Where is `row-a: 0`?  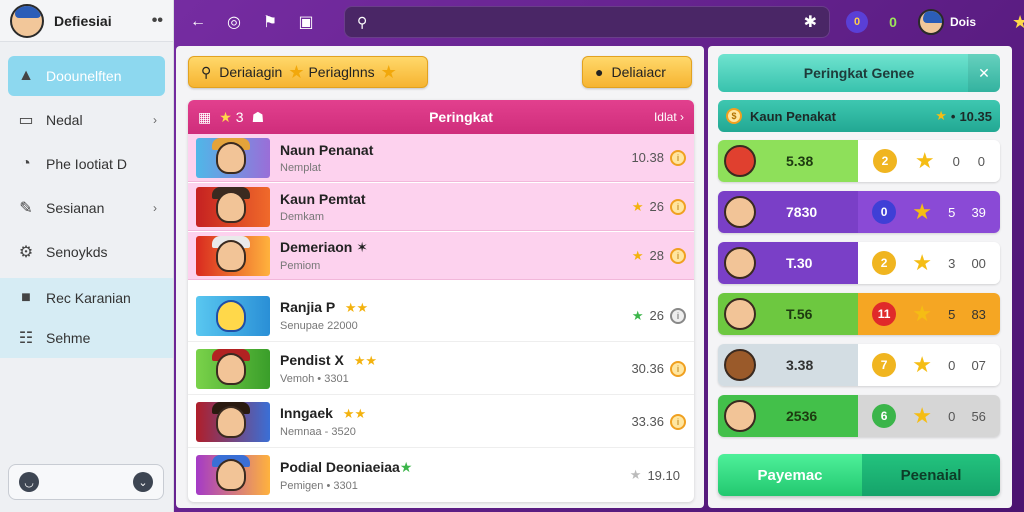
row-a: 0 is located at coordinates (952, 416).